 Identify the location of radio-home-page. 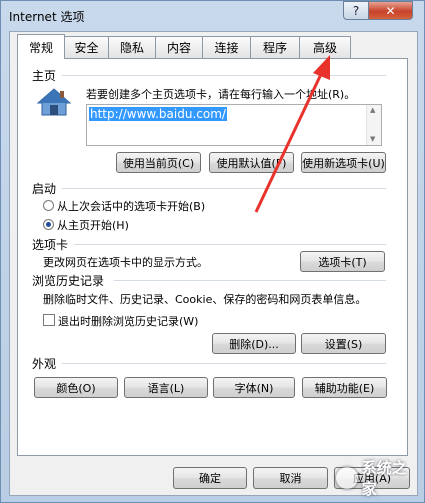
(48, 224).